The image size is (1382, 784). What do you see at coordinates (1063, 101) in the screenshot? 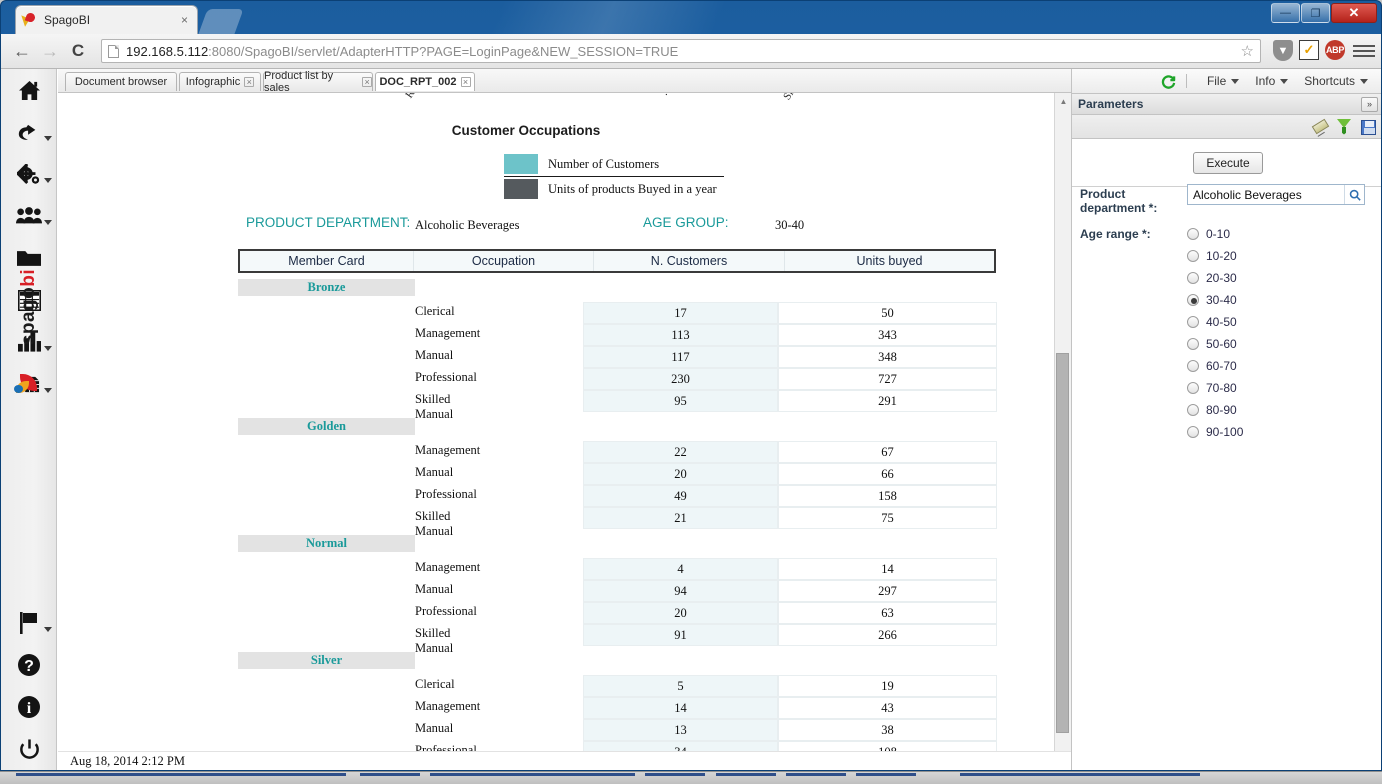
I see `scroll-up-arrow-icon: ▲` at bounding box center [1063, 101].